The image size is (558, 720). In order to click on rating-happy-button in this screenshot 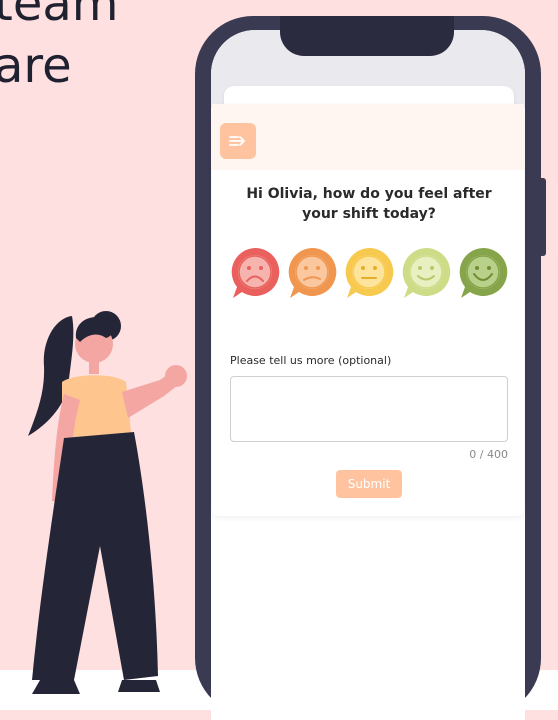, I will do `click(426, 273)`.